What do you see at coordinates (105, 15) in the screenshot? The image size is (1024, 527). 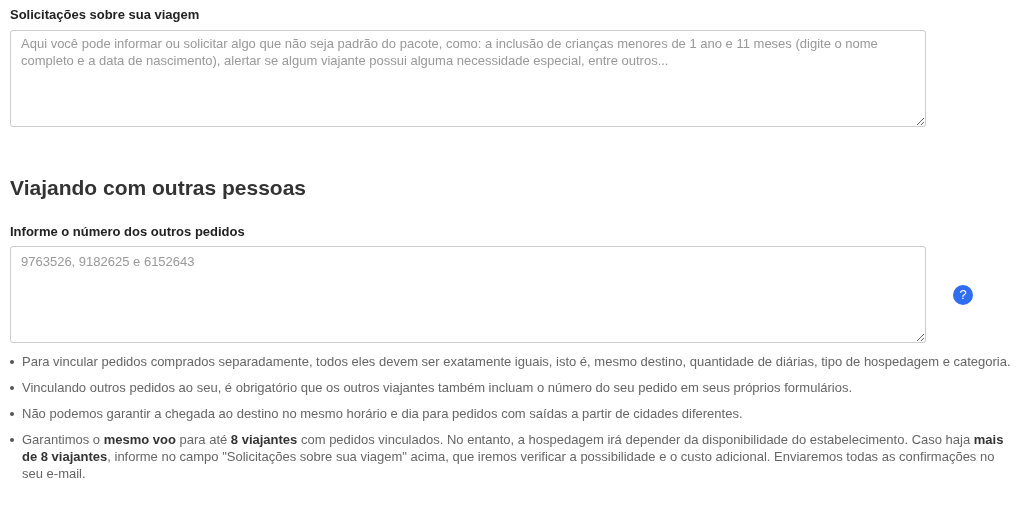 I see `field-label: Solicitações sobre sua viagem` at bounding box center [105, 15].